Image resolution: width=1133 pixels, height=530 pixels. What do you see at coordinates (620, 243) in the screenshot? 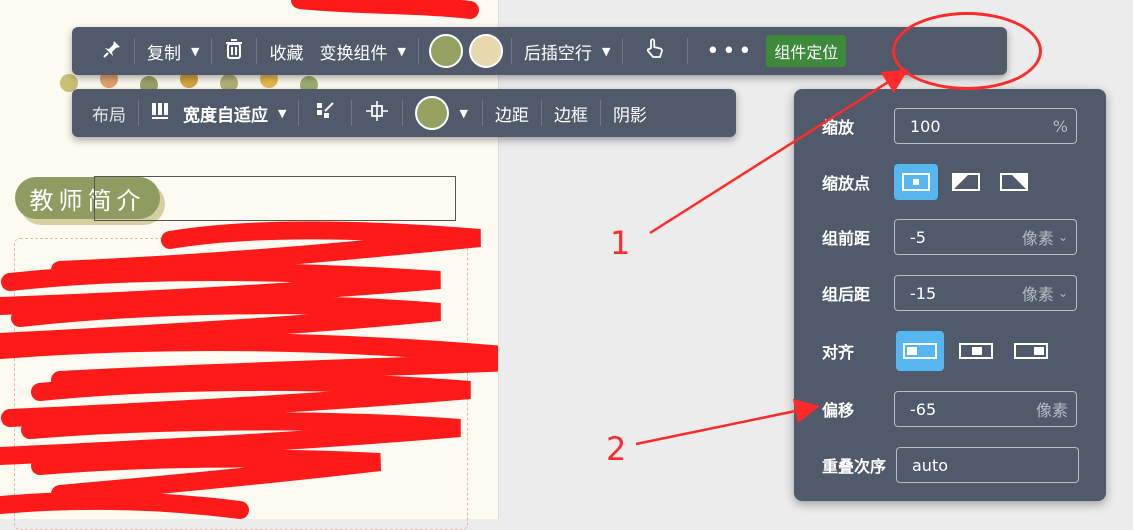
I see `annotation-label-1: 1` at bounding box center [620, 243].